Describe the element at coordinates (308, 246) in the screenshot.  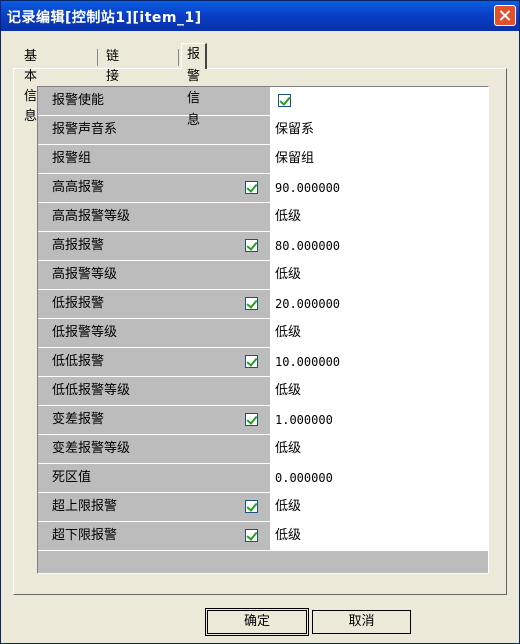
I see `row-value: 80.000000` at that location.